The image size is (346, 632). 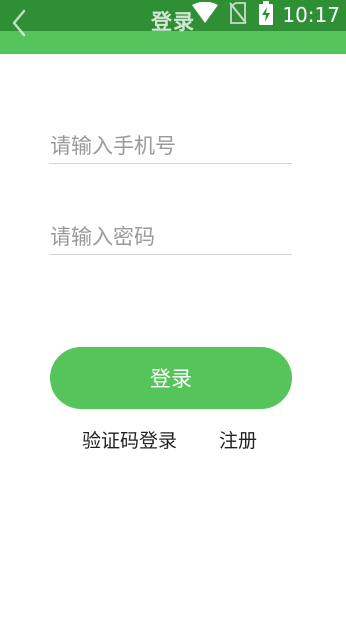 What do you see at coordinates (311, 15) in the screenshot?
I see `status-time: 10:17` at bounding box center [311, 15].